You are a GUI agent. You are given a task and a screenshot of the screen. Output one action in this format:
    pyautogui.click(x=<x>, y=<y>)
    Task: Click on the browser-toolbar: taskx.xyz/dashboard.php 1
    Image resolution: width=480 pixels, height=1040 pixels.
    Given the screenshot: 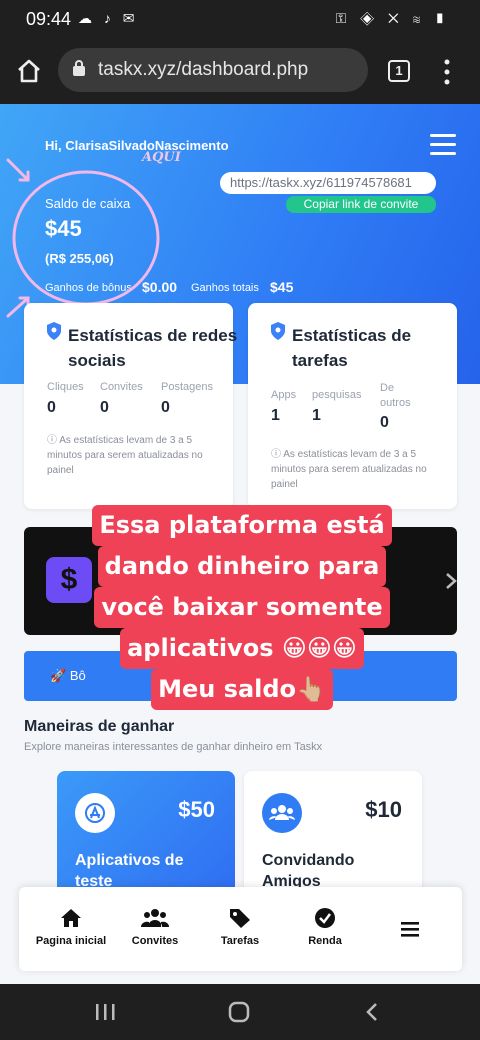 What is the action you would take?
    pyautogui.click(x=240, y=71)
    